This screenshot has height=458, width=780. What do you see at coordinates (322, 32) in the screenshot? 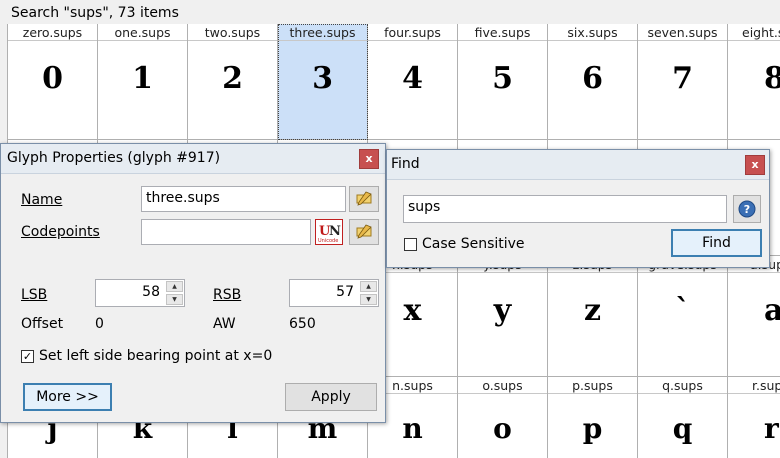
I see `glyph-cell-name: three.sups` at bounding box center [322, 32].